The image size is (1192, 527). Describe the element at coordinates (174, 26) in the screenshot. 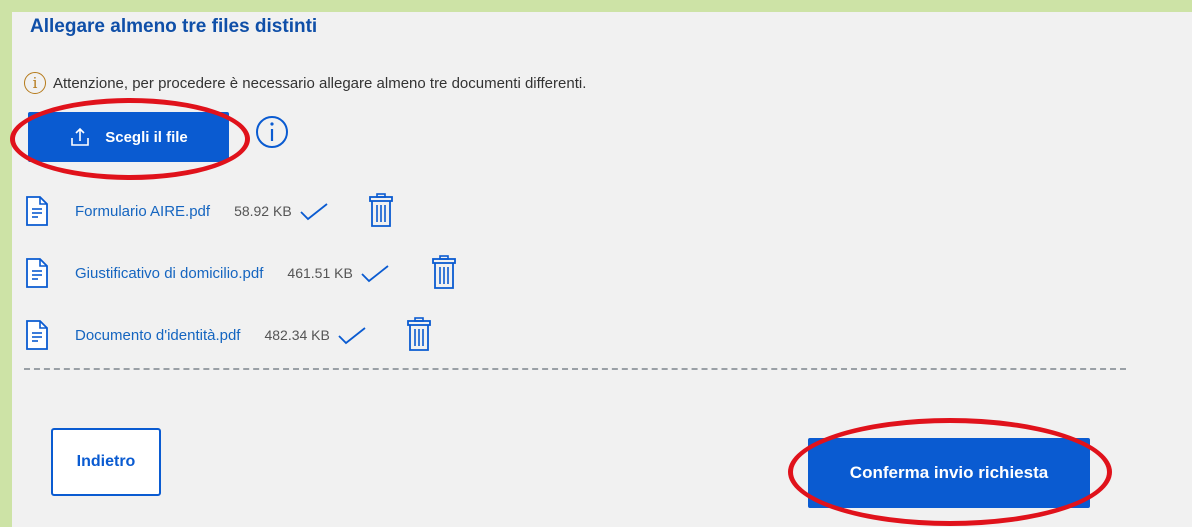

I see `section-title: Allegare almeno tre files distinti` at that location.